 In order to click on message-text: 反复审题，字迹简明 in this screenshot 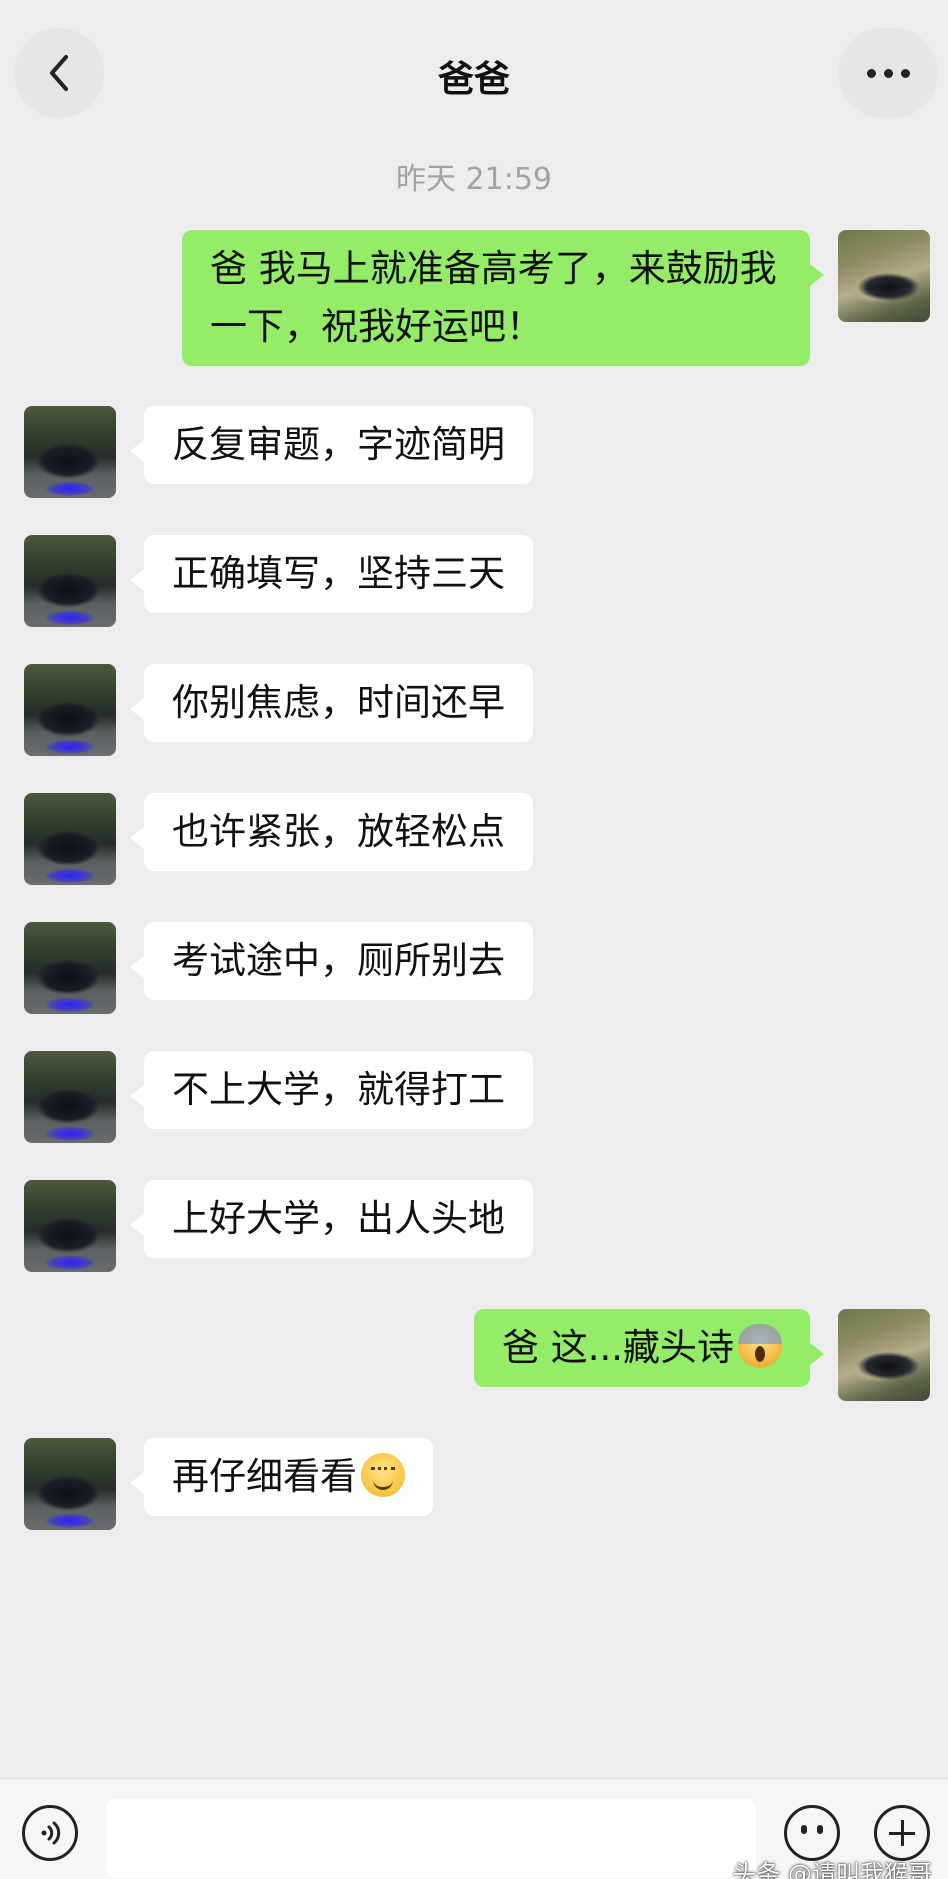, I will do `click(338, 444)`.